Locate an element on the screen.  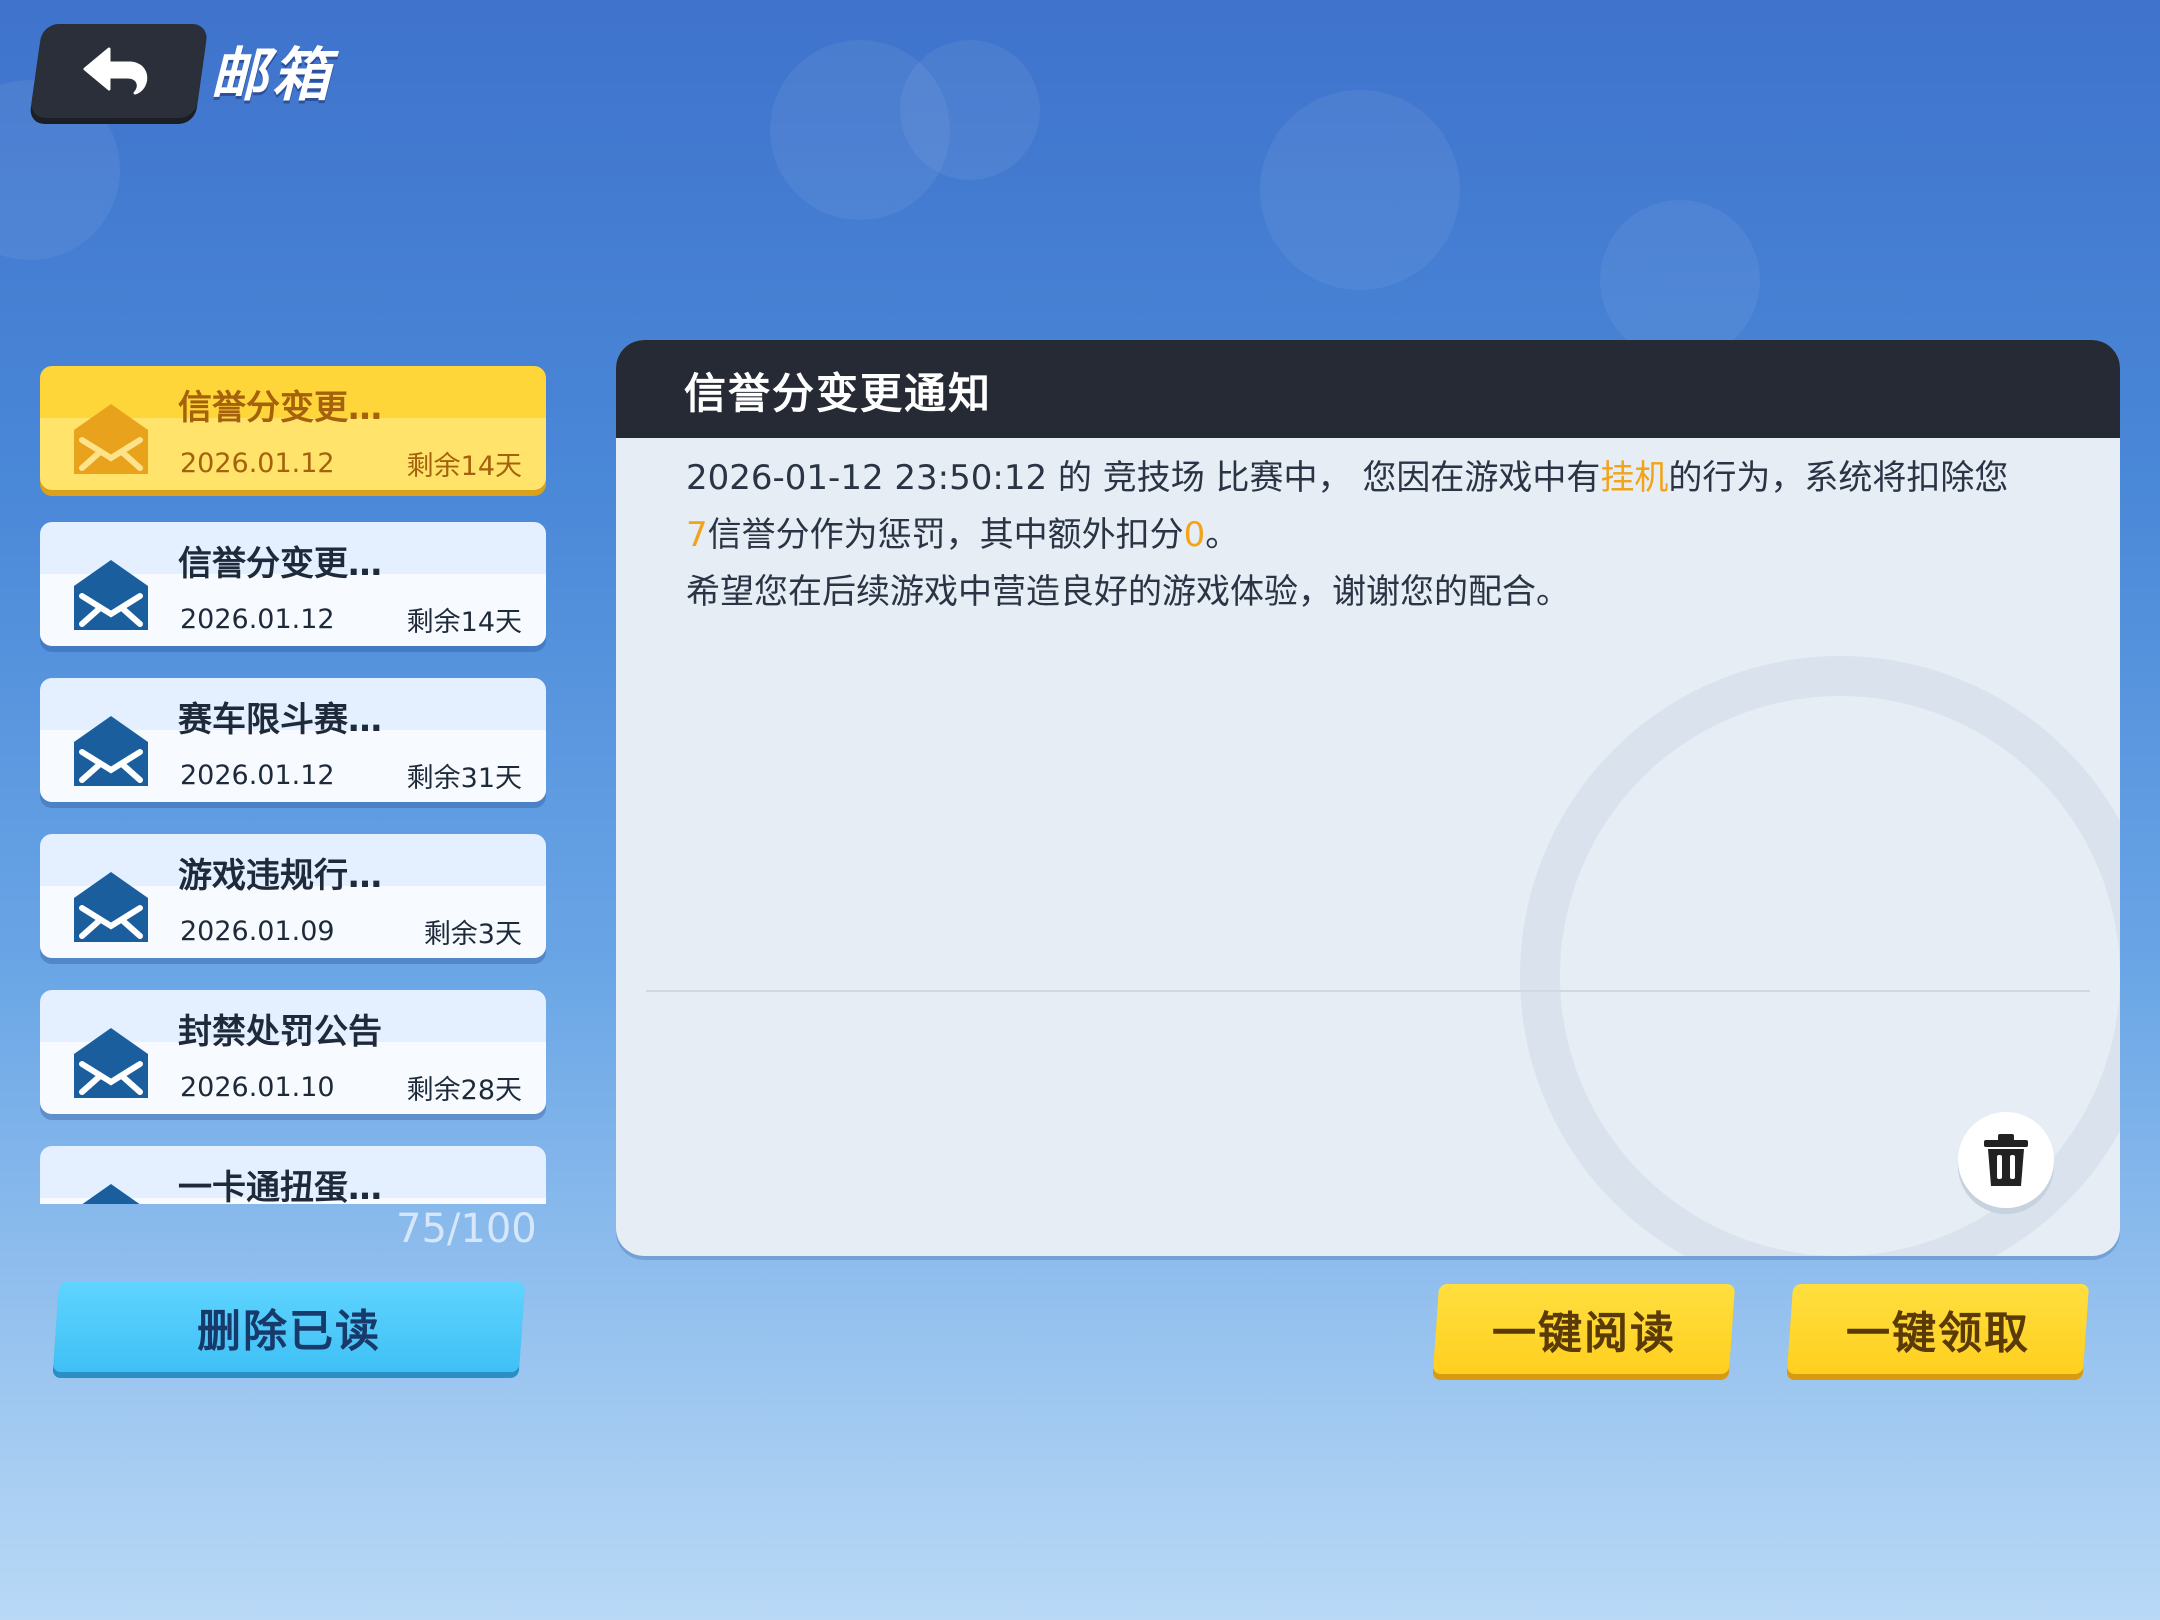
mail-date: 2026.01.10 is located at coordinates (257, 1087).